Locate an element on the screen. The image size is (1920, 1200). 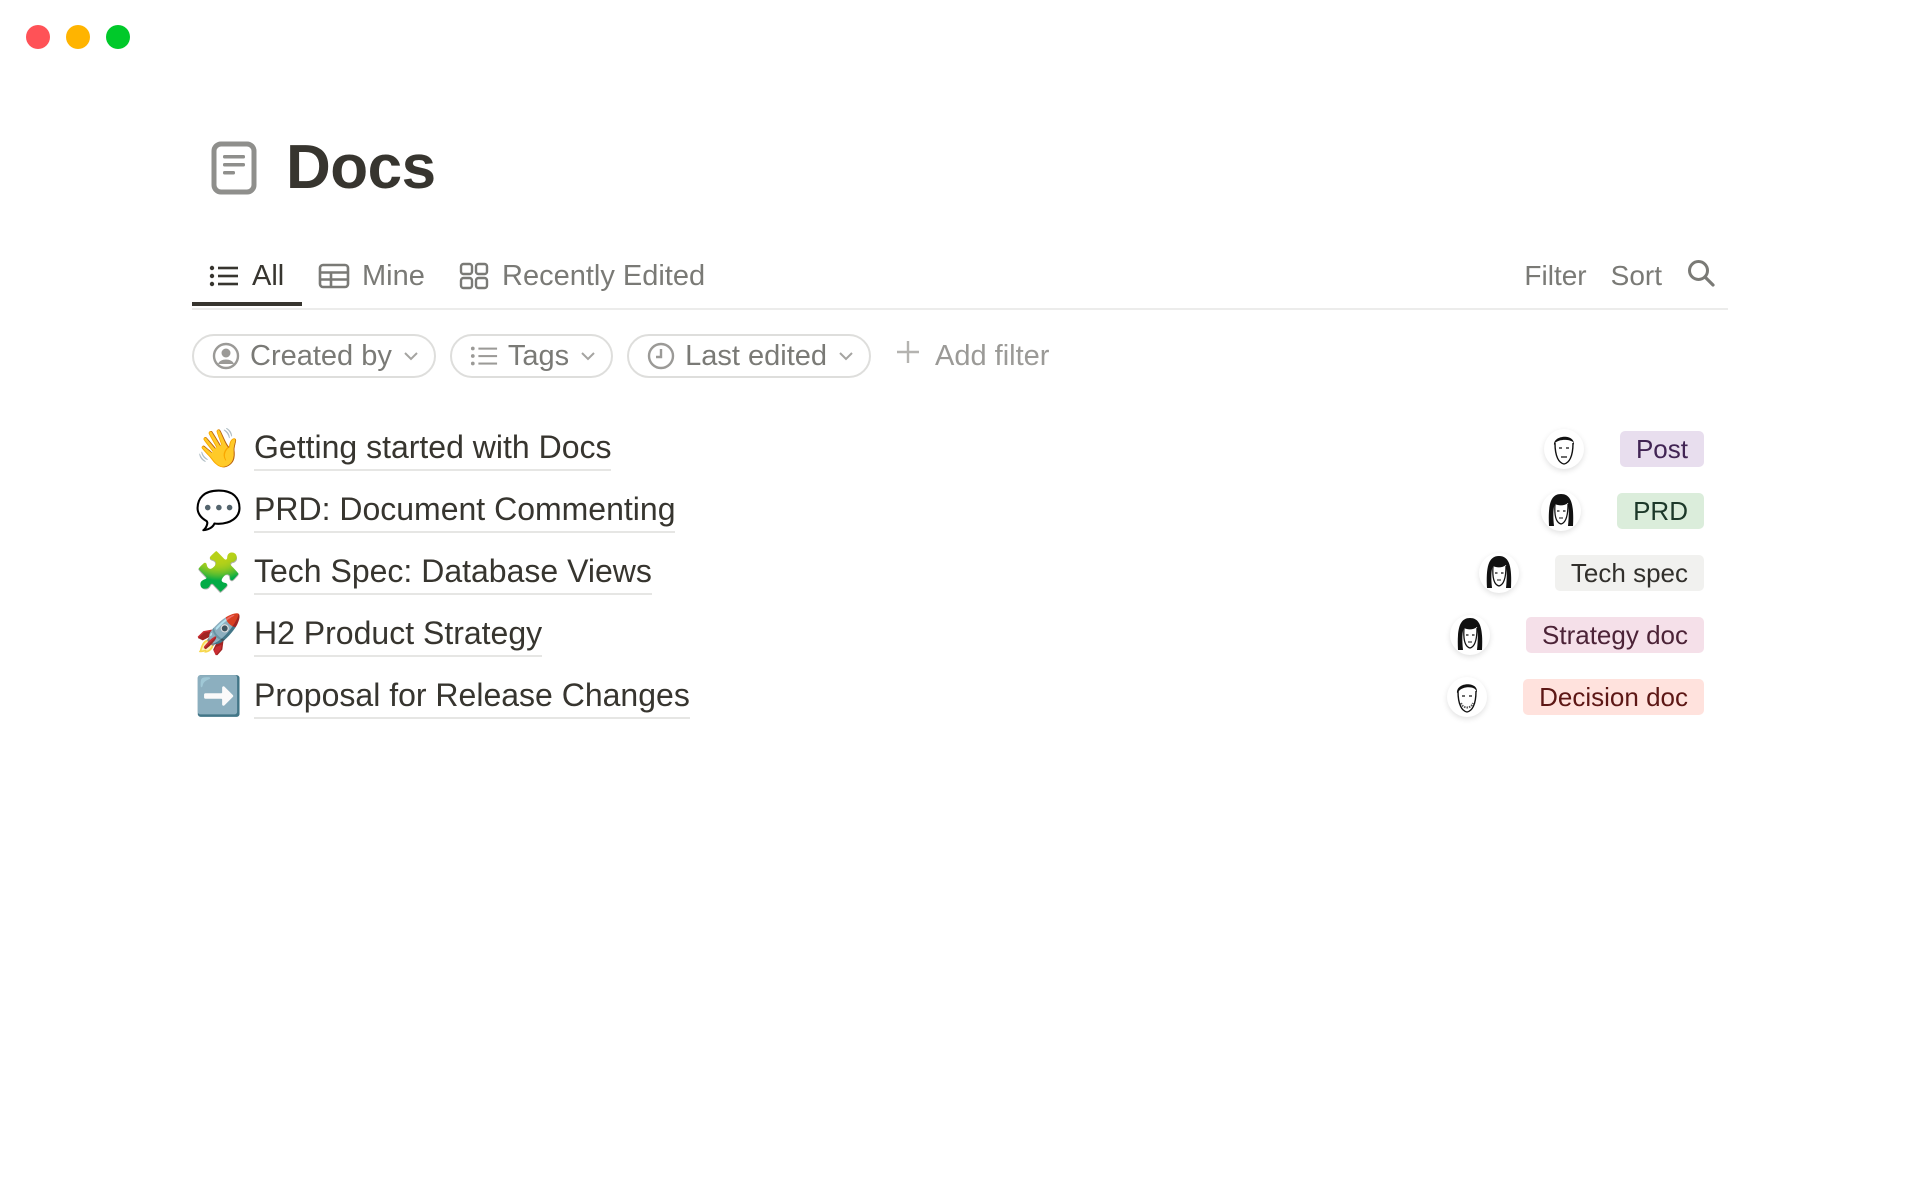
doc-tag-badge: PRD is located at coordinates (1660, 511).